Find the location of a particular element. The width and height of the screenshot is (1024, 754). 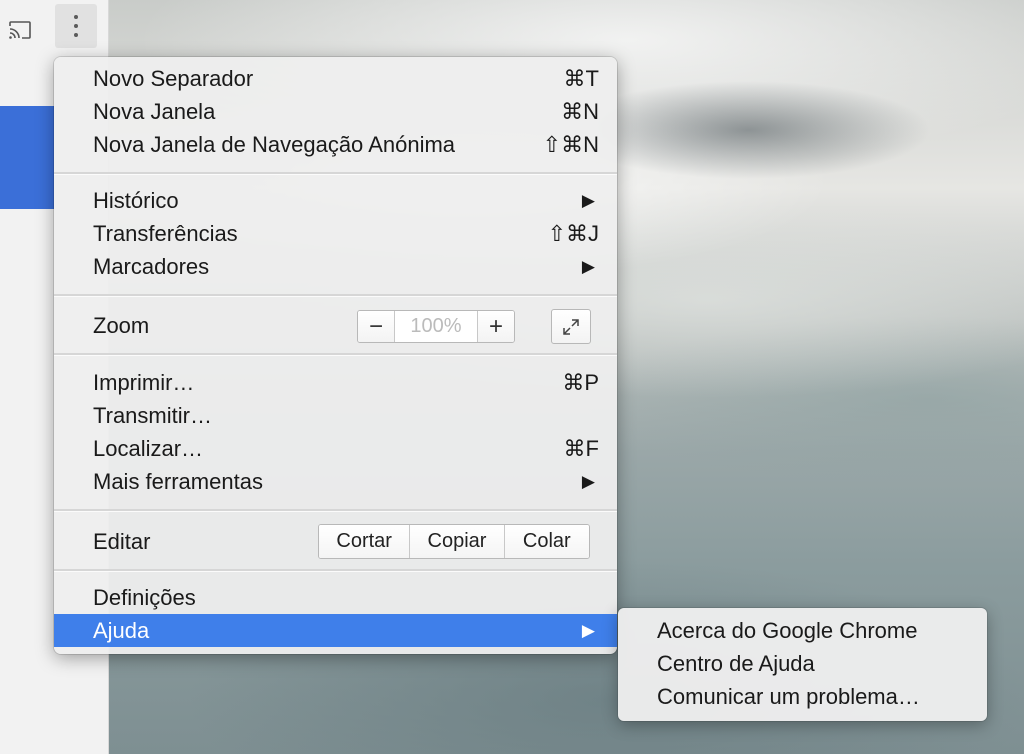

menu-item-more-tools: Mais ferramentas ▶ is located at coordinates (335, 481).